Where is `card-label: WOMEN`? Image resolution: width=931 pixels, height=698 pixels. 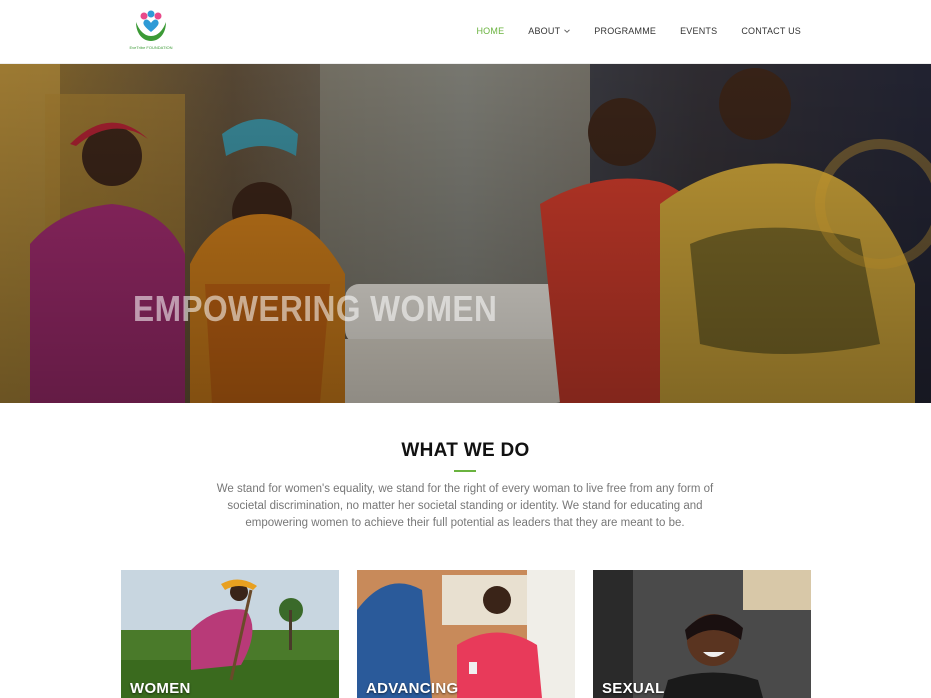
card-label: WOMEN is located at coordinates (160, 688).